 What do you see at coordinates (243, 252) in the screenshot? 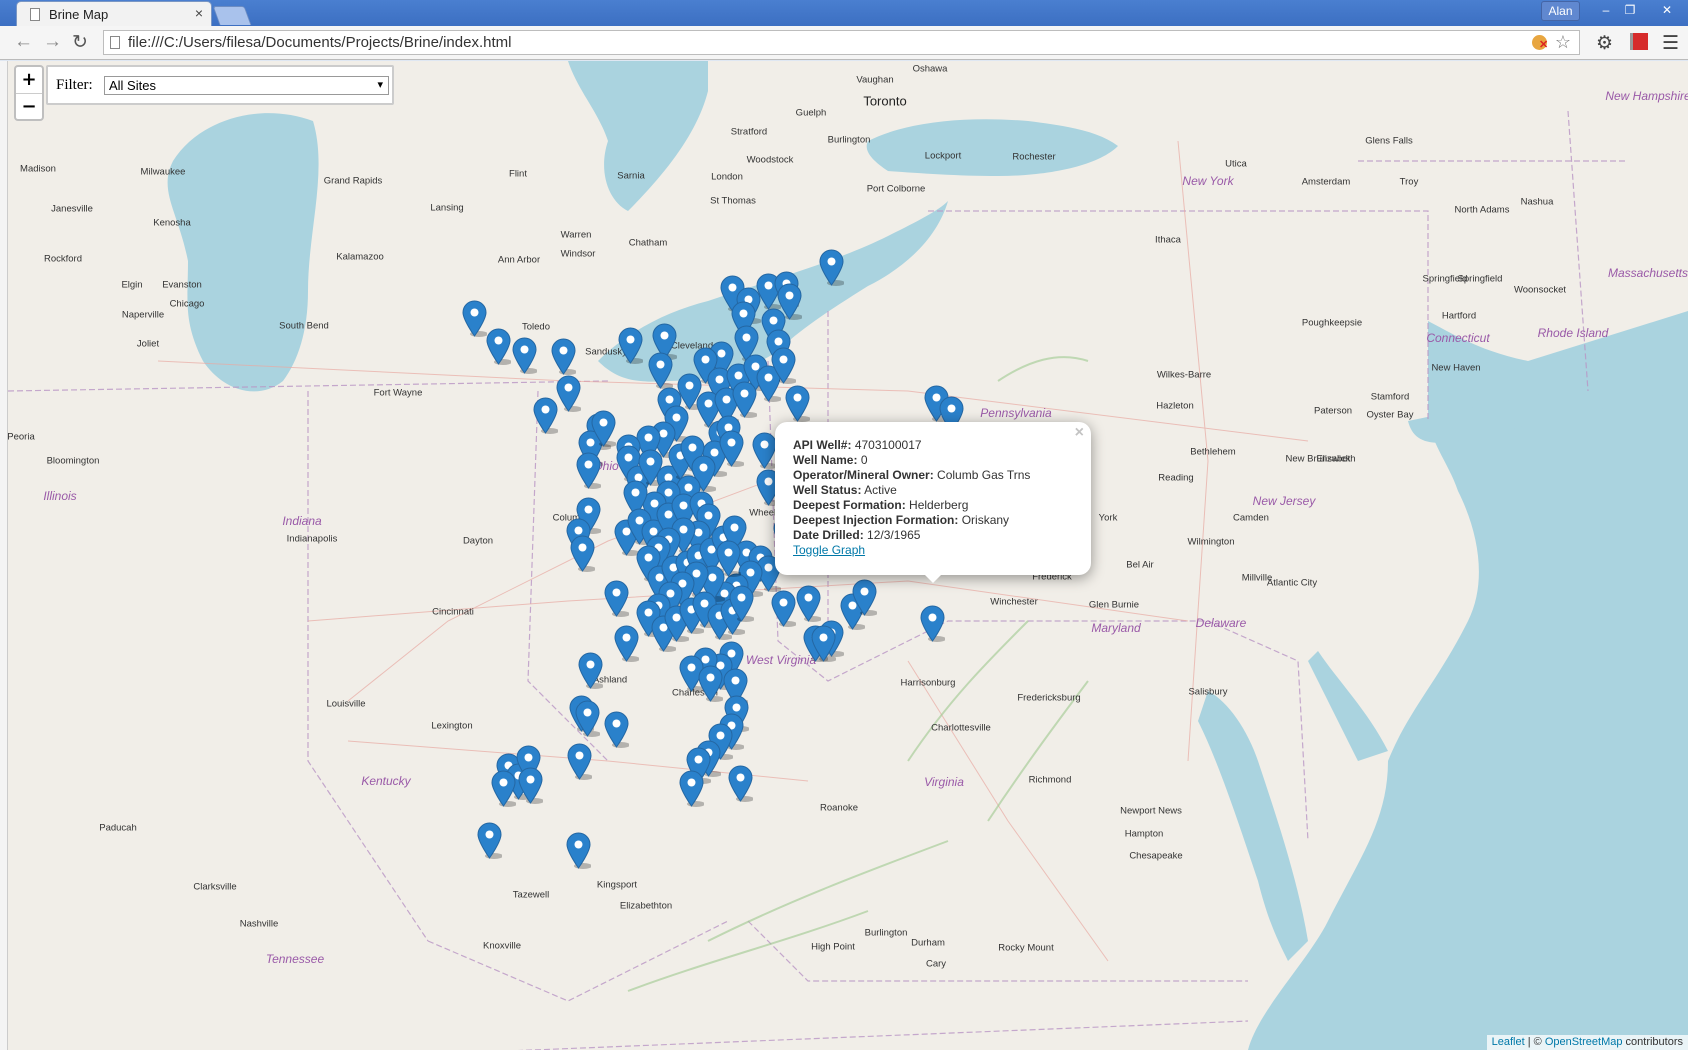
I see `lake-michigan` at bounding box center [243, 252].